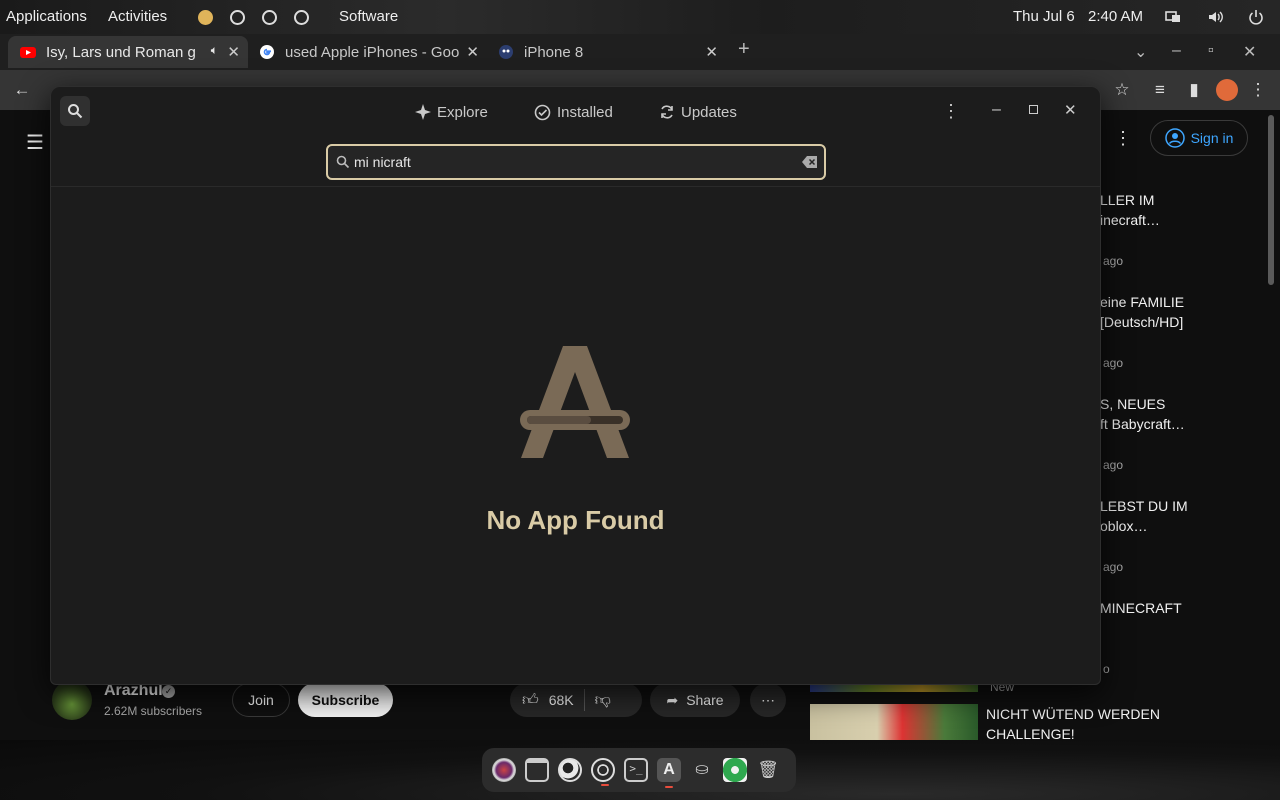  Describe the element at coordinates (530, 700) in the screenshot. I see `like-icon: 👍︎` at that location.